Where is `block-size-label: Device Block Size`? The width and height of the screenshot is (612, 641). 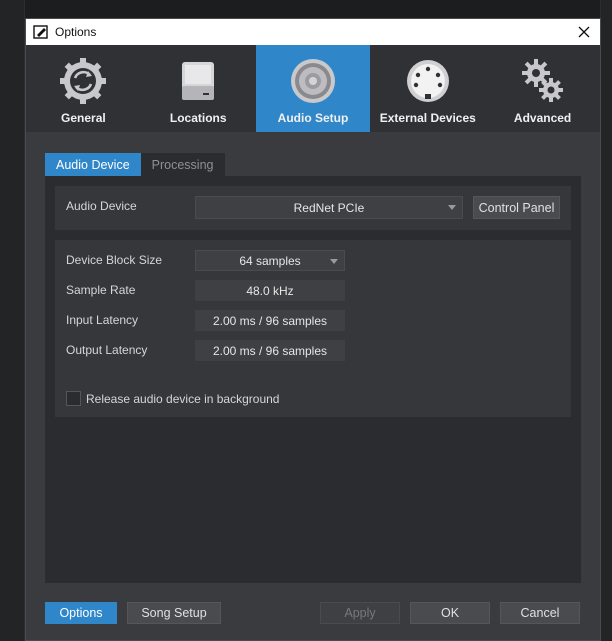
block-size-label: Device Block Size is located at coordinates (114, 260).